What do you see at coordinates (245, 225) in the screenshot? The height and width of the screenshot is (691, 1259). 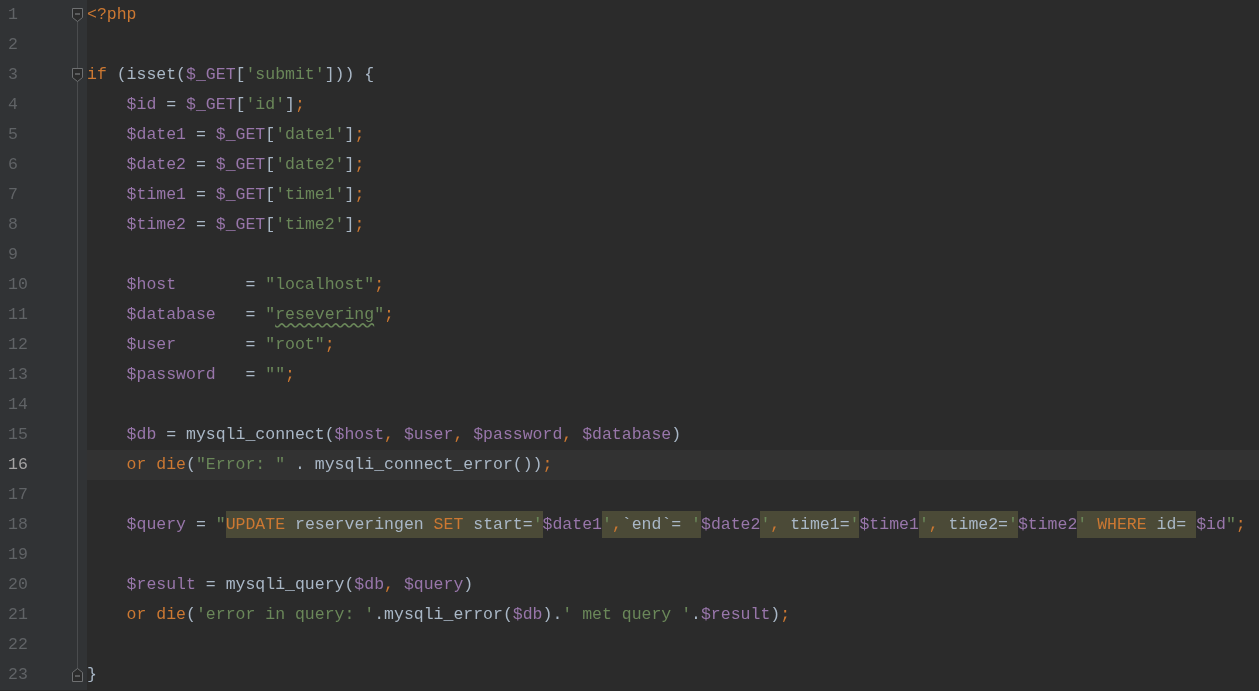 I see `code-line: $time2 = $_GET['time2'];` at bounding box center [245, 225].